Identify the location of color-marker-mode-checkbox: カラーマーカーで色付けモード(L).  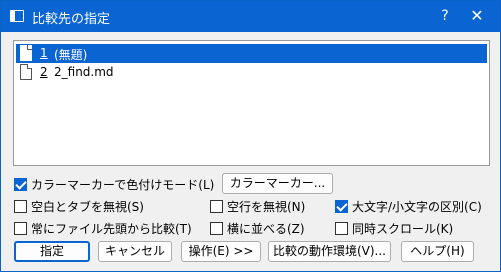
(114, 184).